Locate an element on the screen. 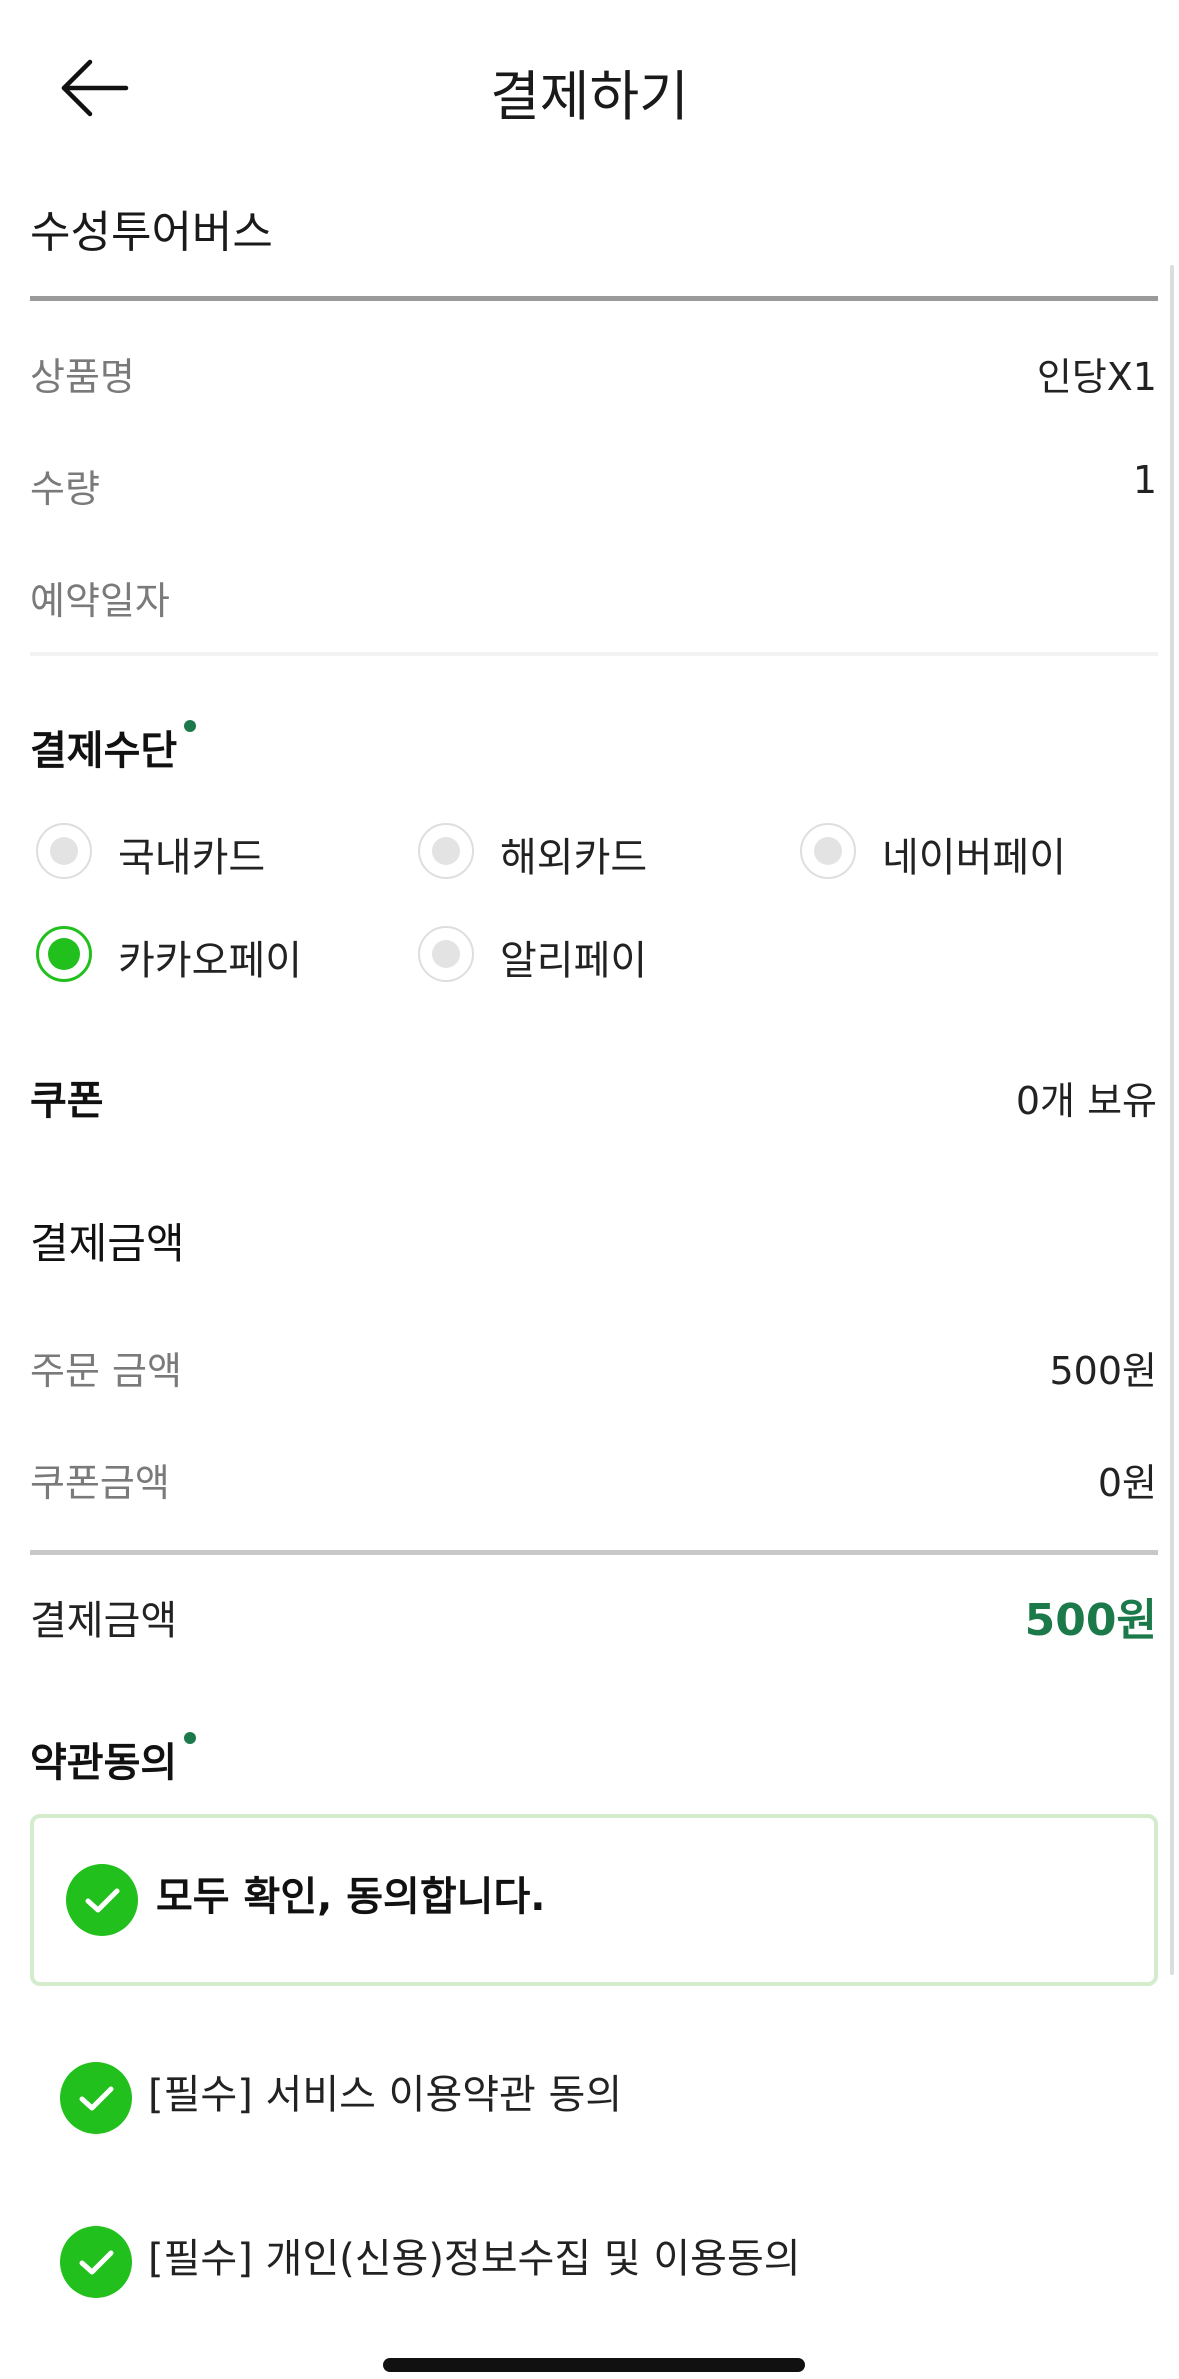  quantity-value: 1 is located at coordinates (1144, 480).